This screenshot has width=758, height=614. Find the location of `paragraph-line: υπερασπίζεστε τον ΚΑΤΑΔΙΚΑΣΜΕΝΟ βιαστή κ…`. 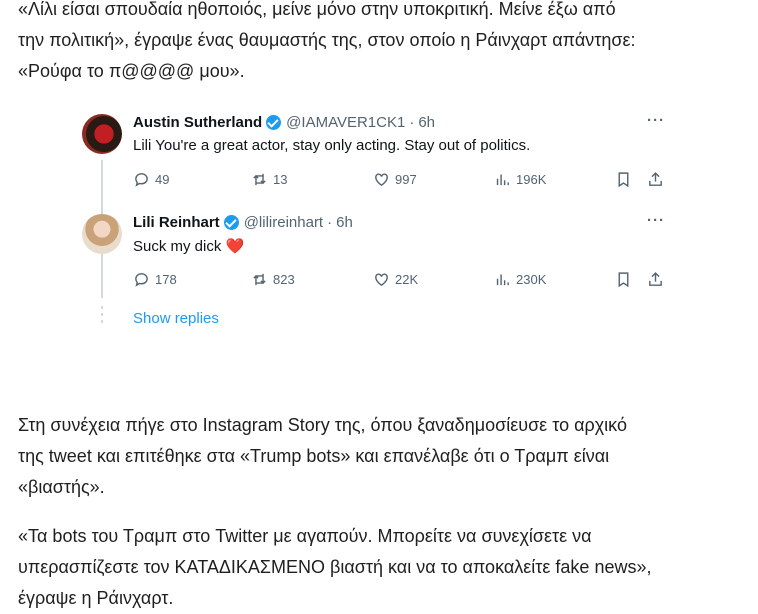

paragraph-line: υπερασπίζεστε τον ΚΑΤΑΔΙΚΑΣΜΕΝΟ βιαστή κ… is located at coordinates (335, 567).